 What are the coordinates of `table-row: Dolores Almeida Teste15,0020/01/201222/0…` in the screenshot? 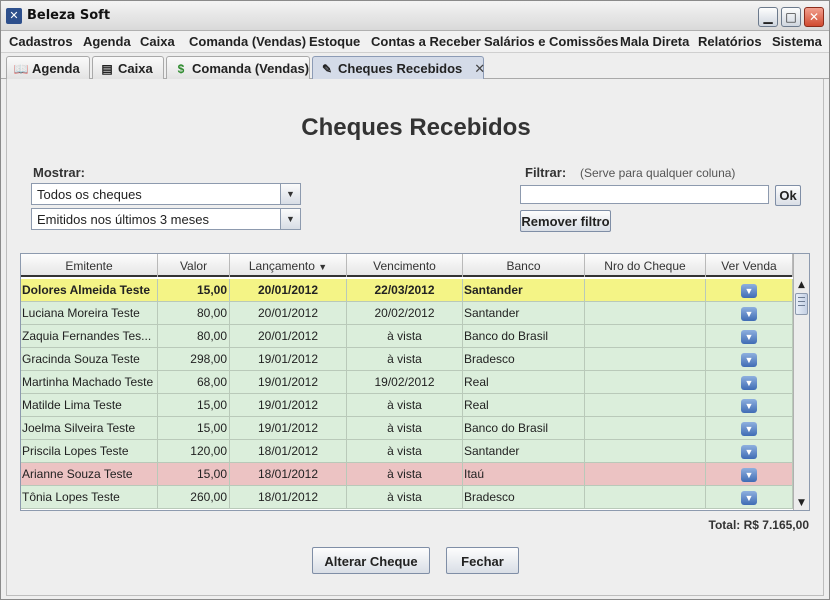 It's located at (407, 290).